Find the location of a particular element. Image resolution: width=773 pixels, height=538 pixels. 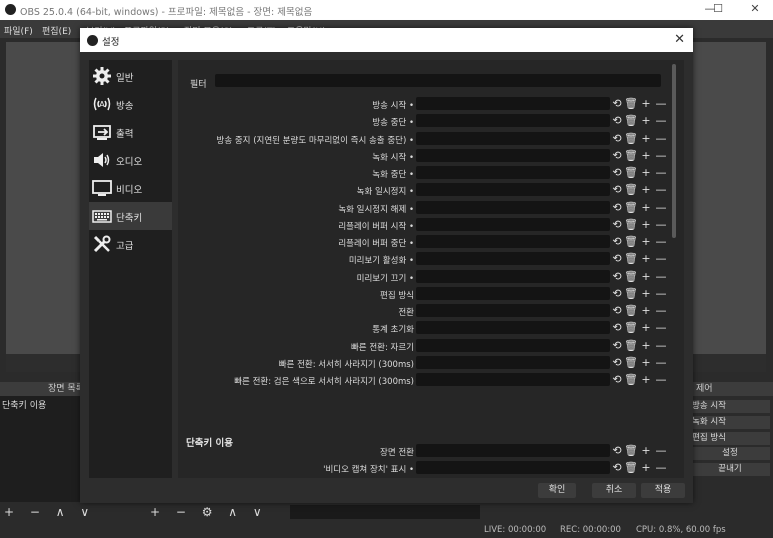

nav-stream: A 방송 is located at coordinates (130, 104).